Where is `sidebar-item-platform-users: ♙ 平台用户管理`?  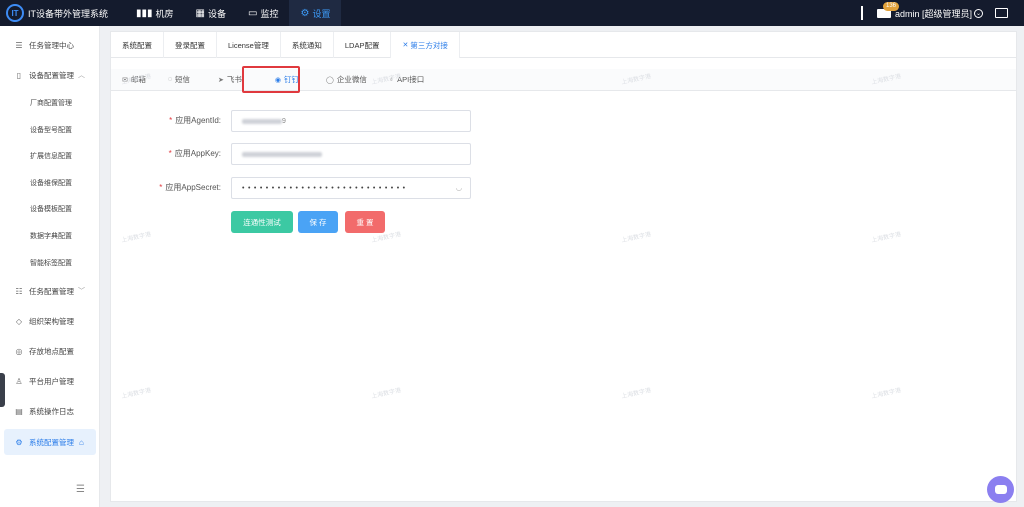
sidebar-item-platform-users: ♙ 平台用户管理 is located at coordinates (50, 381).